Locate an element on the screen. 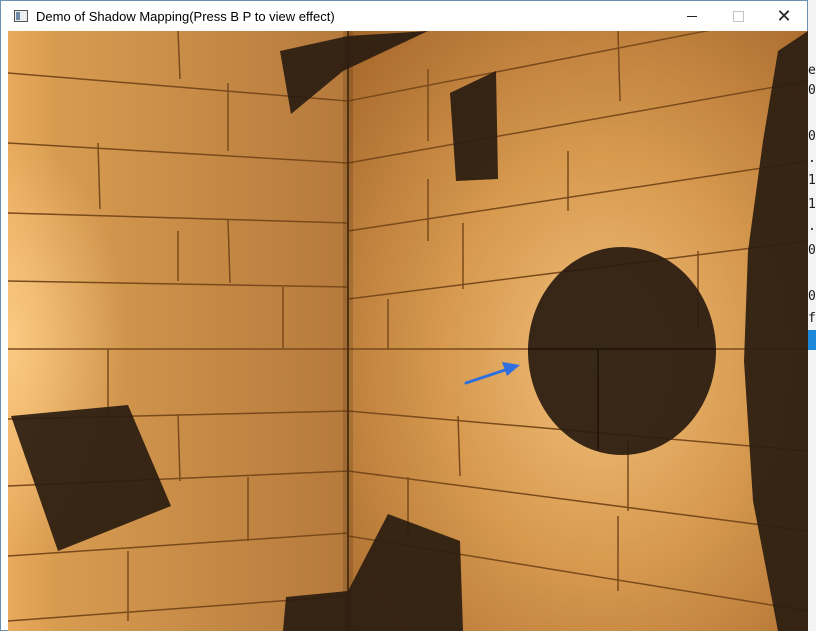 The image size is (816, 631). close-icon: ✕ is located at coordinates (784, 16).